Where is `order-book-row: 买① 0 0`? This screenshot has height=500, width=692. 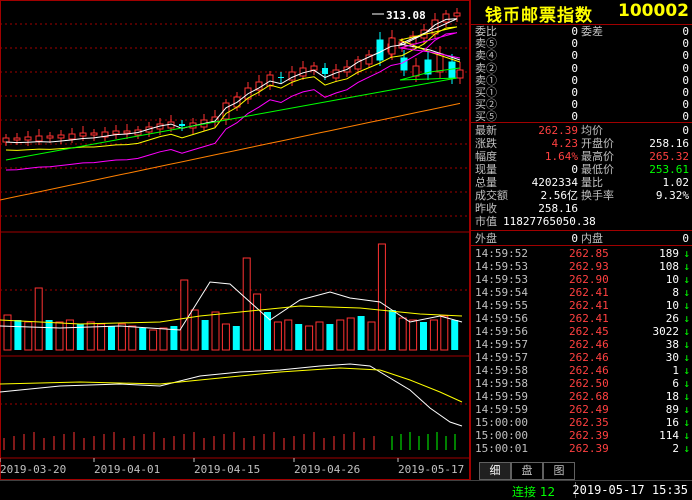
order-book-row: 买① 0 0 is located at coordinates (581, 93).